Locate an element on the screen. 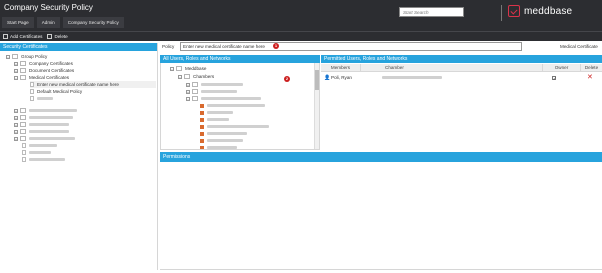 The height and width of the screenshot is (273, 602). step-marker-2: 2 is located at coordinates (287, 79).